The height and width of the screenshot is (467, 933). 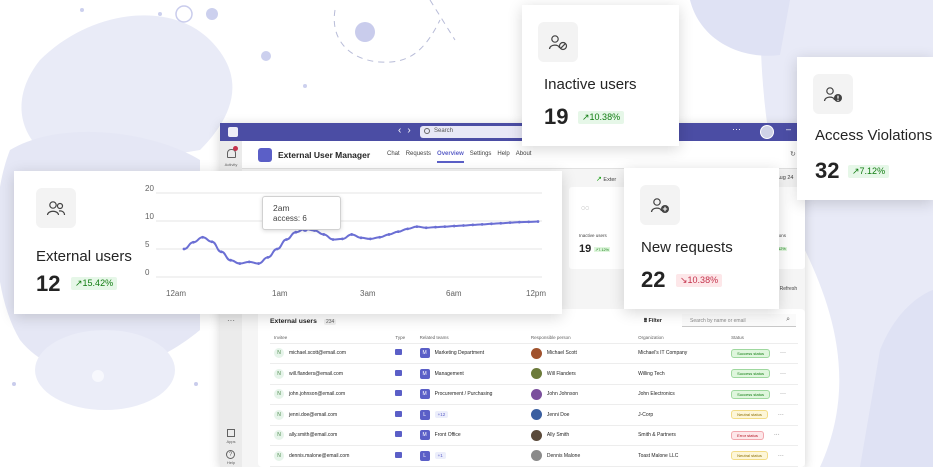 What do you see at coordinates (681, 338) in the screenshot?
I see `column-header-organization: Organization` at bounding box center [681, 338].